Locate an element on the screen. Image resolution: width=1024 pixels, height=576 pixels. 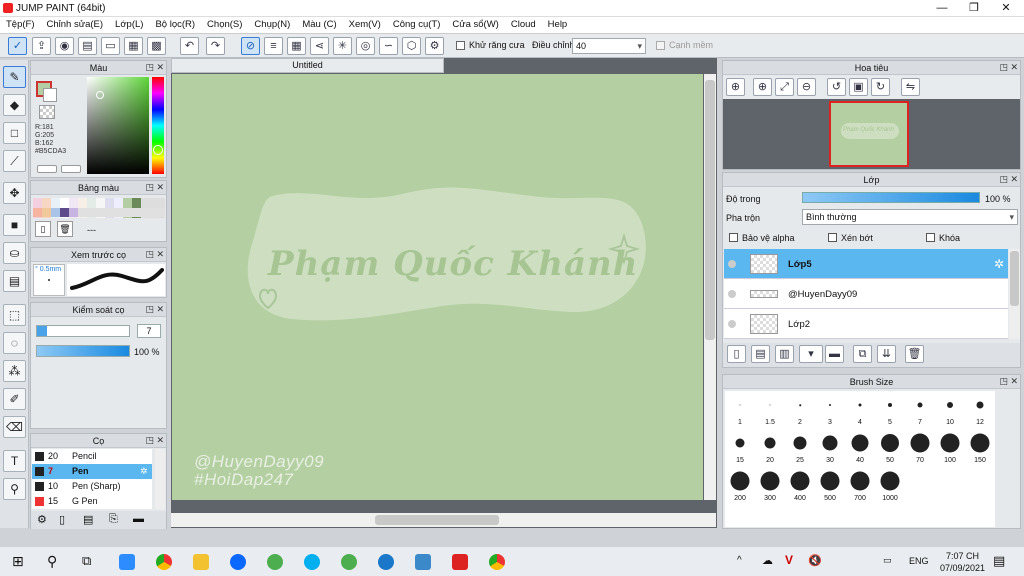
close-button: ✕ is located at coordinates (1006, 8).